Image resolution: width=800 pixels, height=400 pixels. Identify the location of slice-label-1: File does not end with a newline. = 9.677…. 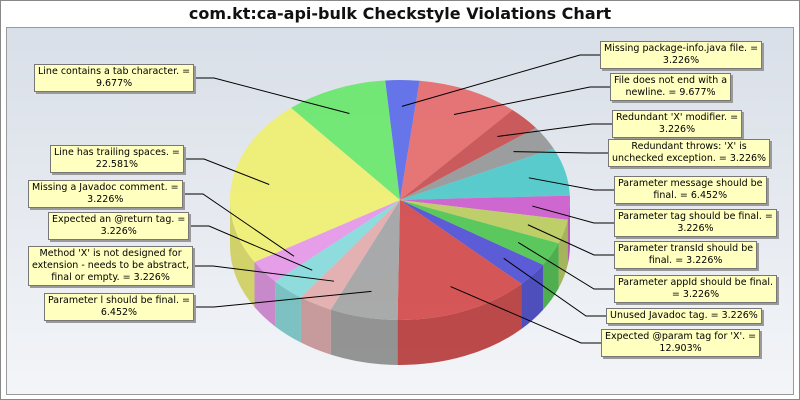
(671, 87).